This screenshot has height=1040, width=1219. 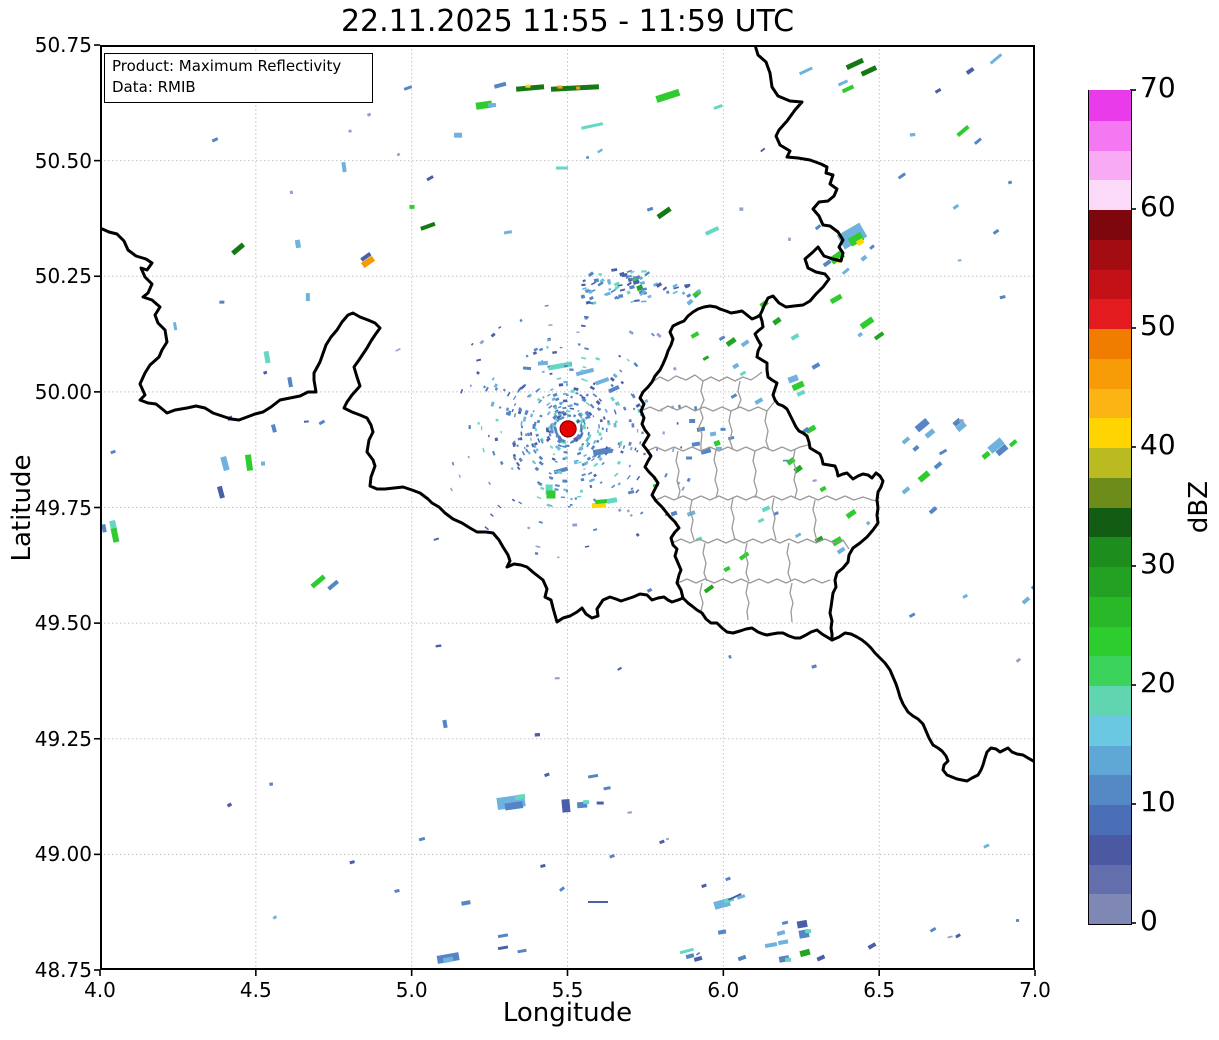 I want to click on y-tick-label: 49.00, so click(x=63, y=854).